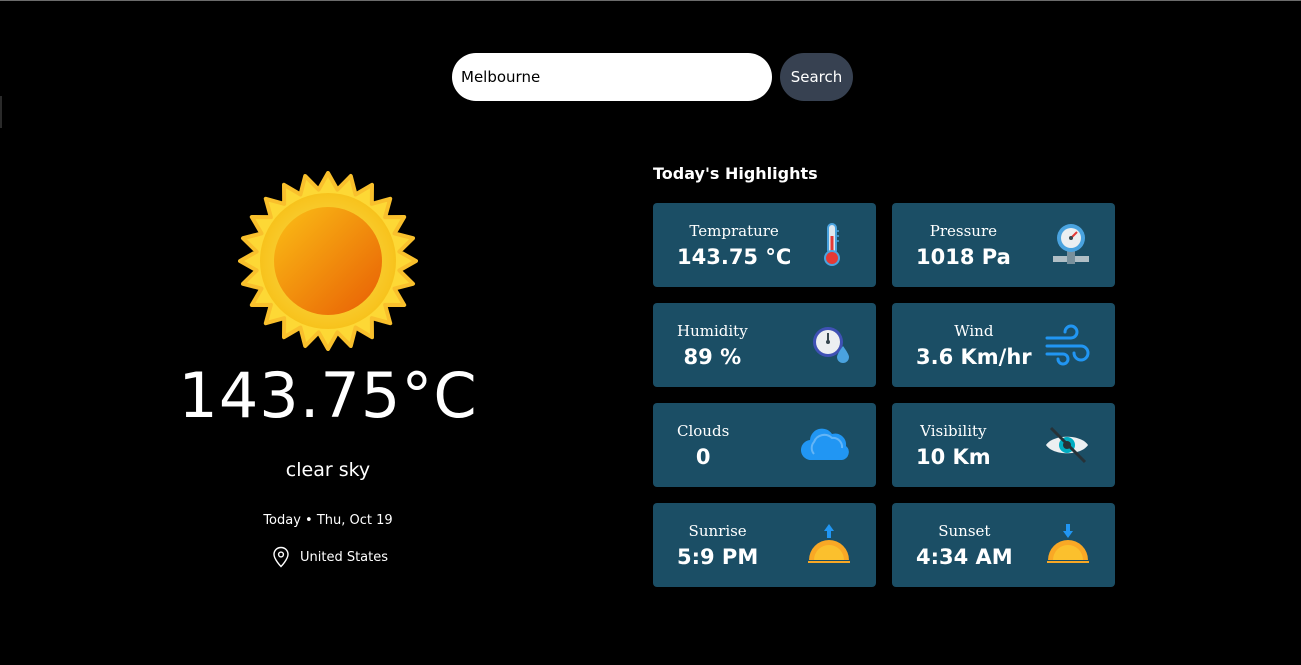 Image resolution: width=1301 pixels, height=665 pixels. I want to click on highlights-title: Today's Highlights, so click(735, 173).